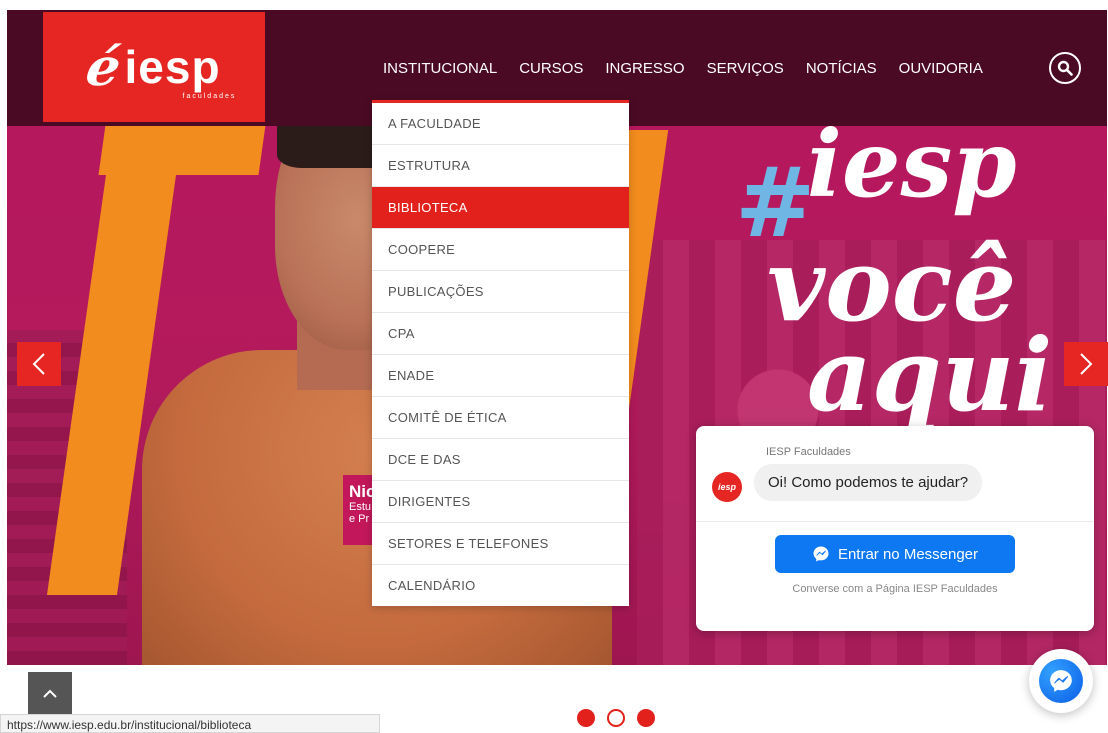 The height and width of the screenshot is (733, 1108). I want to click on logo-wordmark: iesp, so click(172, 67).